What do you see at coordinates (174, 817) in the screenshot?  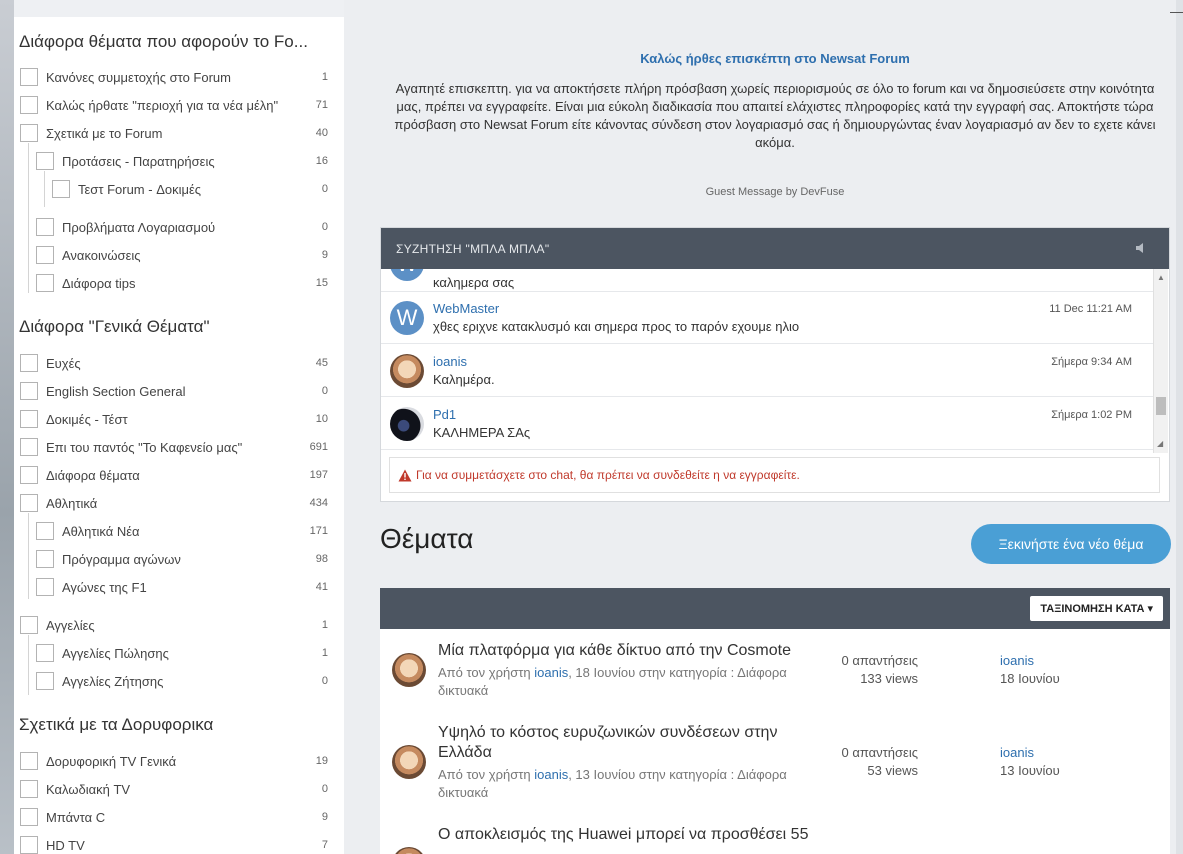 I see `category-item: Μπάντα C 9` at bounding box center [174, 817].